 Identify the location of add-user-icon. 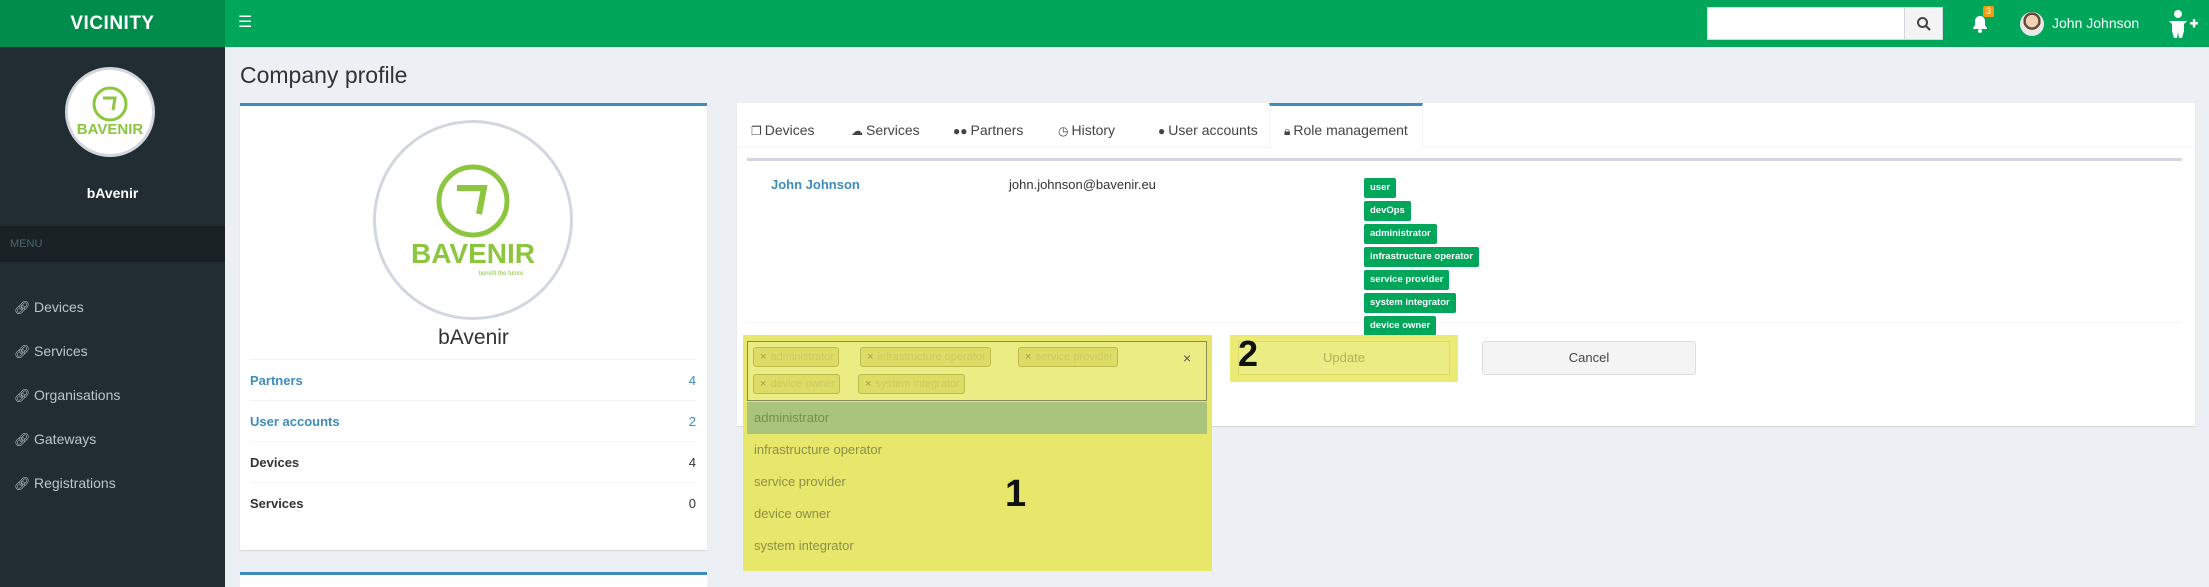
(2183, 24).